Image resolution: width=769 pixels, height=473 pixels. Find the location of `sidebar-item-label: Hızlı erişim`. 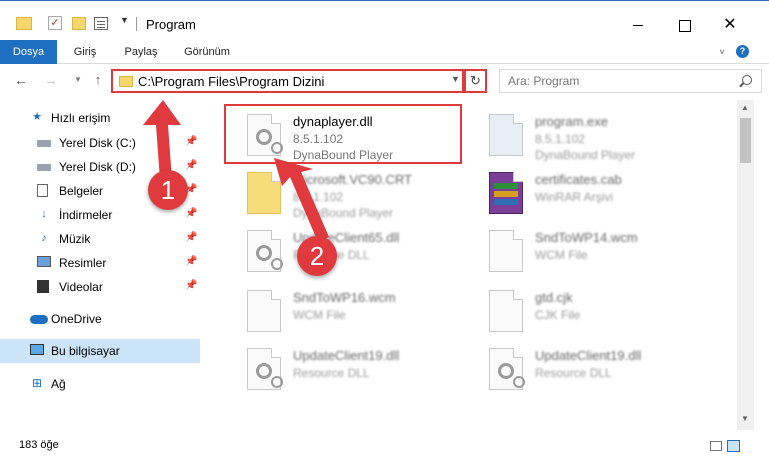

sidebar-item-label: Hızlı erişim is located at coordinates (81, 118).